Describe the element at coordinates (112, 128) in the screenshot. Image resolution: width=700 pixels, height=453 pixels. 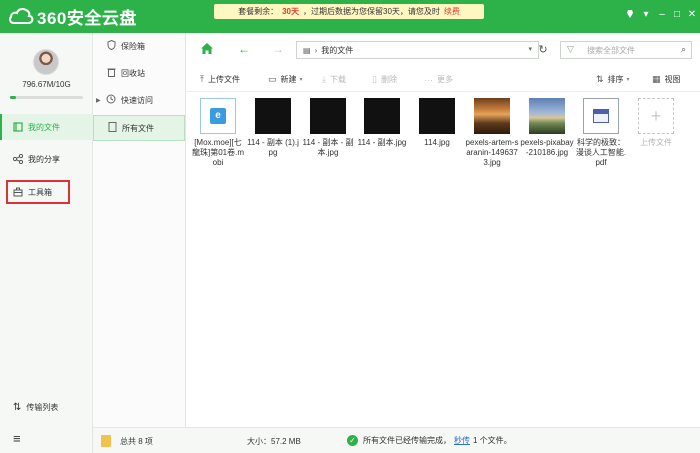
I see `doc-icon` at that location.